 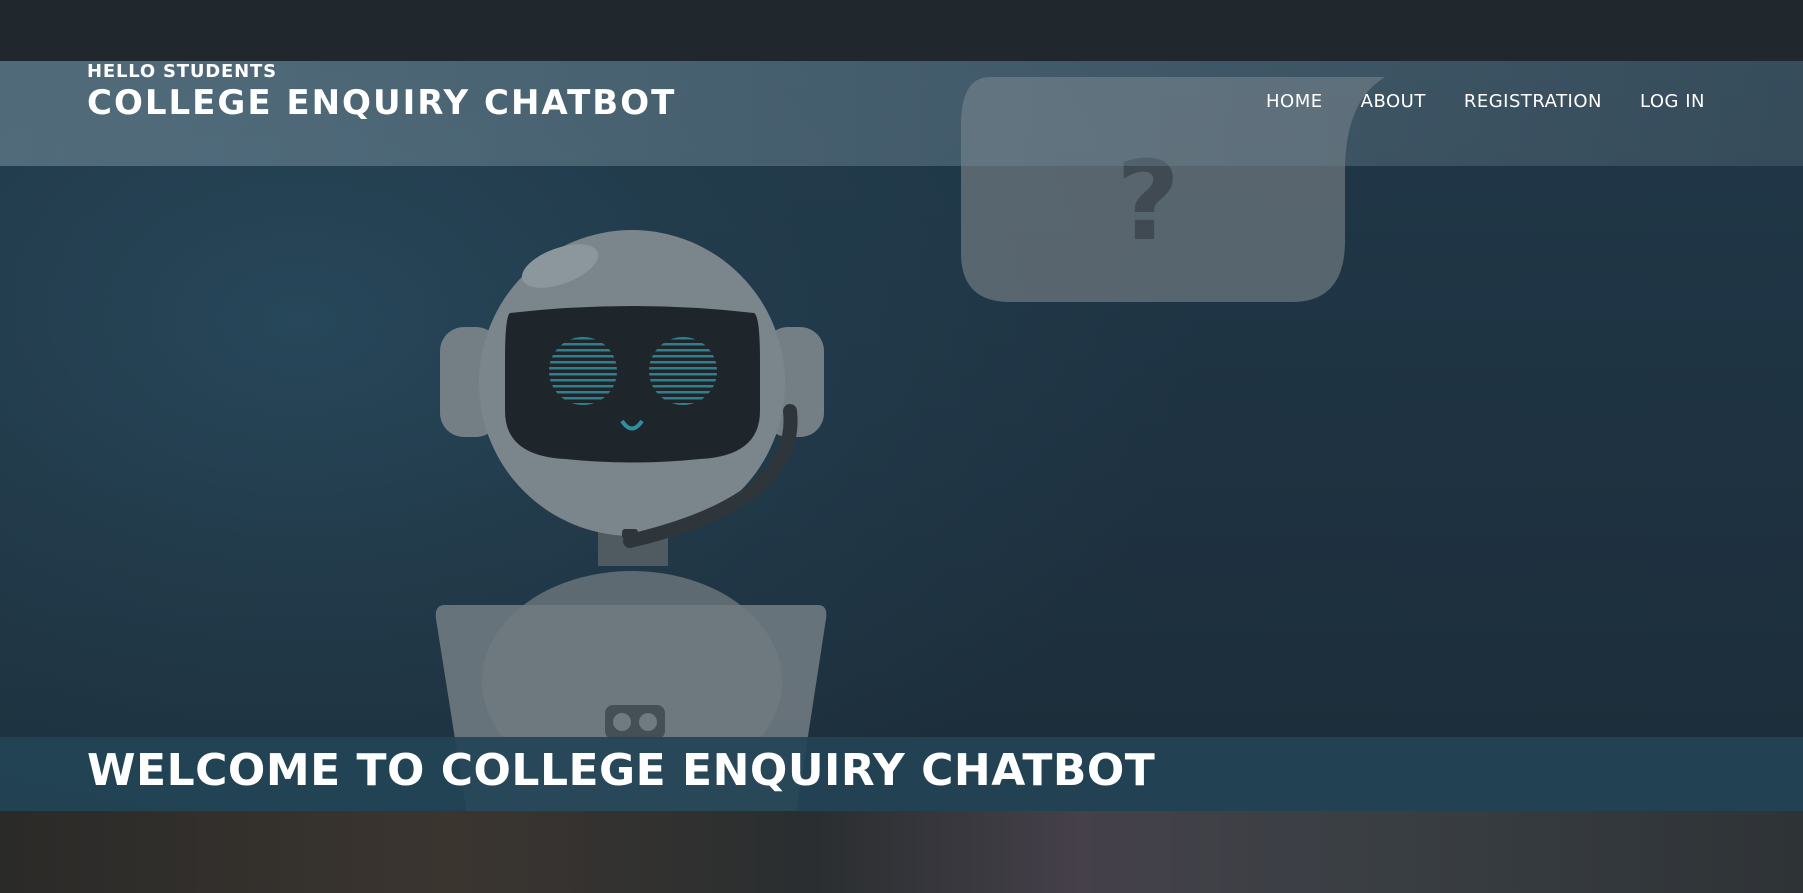 I want to click on nav-login-link: LOG IN, so click(x=1672, y=101).